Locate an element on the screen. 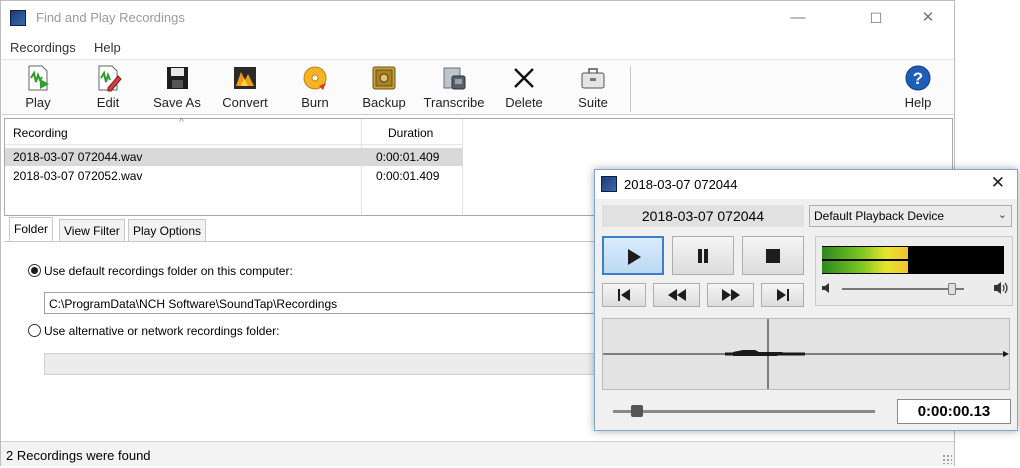 This screenshot has height=468, width=1020. player-play-button is located at coordinates (633, 255).